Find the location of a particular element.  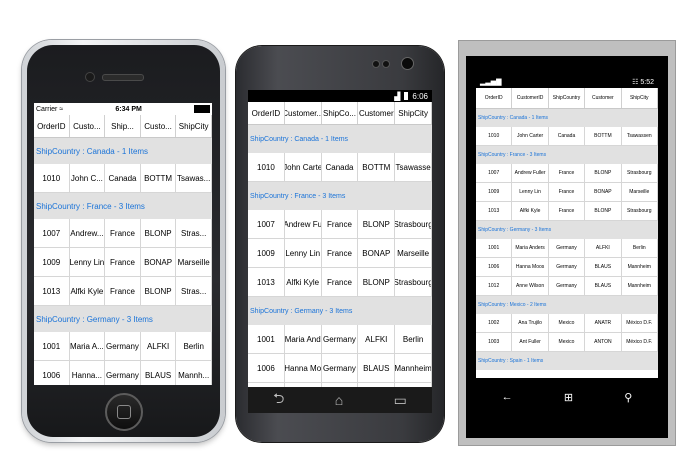

table-row: 1006 Hanna Moos Germany BLAUS Mannheim is located at coordinates (567, 267).